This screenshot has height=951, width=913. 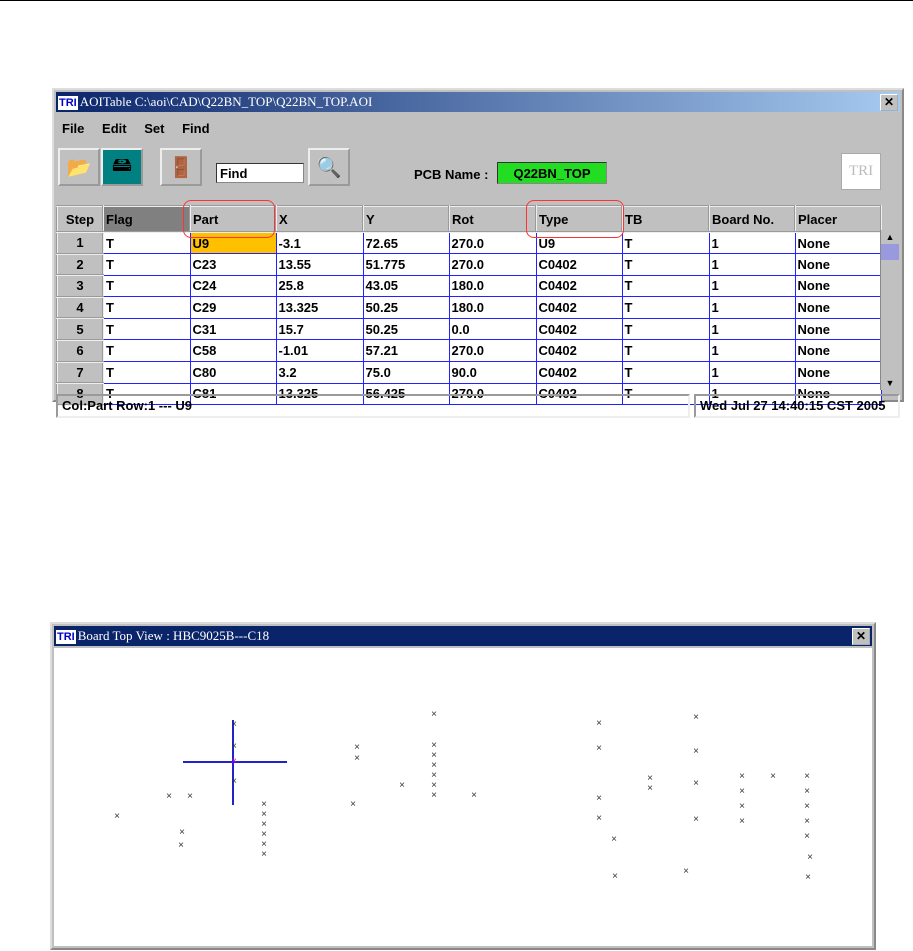 I want to click on table-cell: -3.1, so click(x=319, y=243).